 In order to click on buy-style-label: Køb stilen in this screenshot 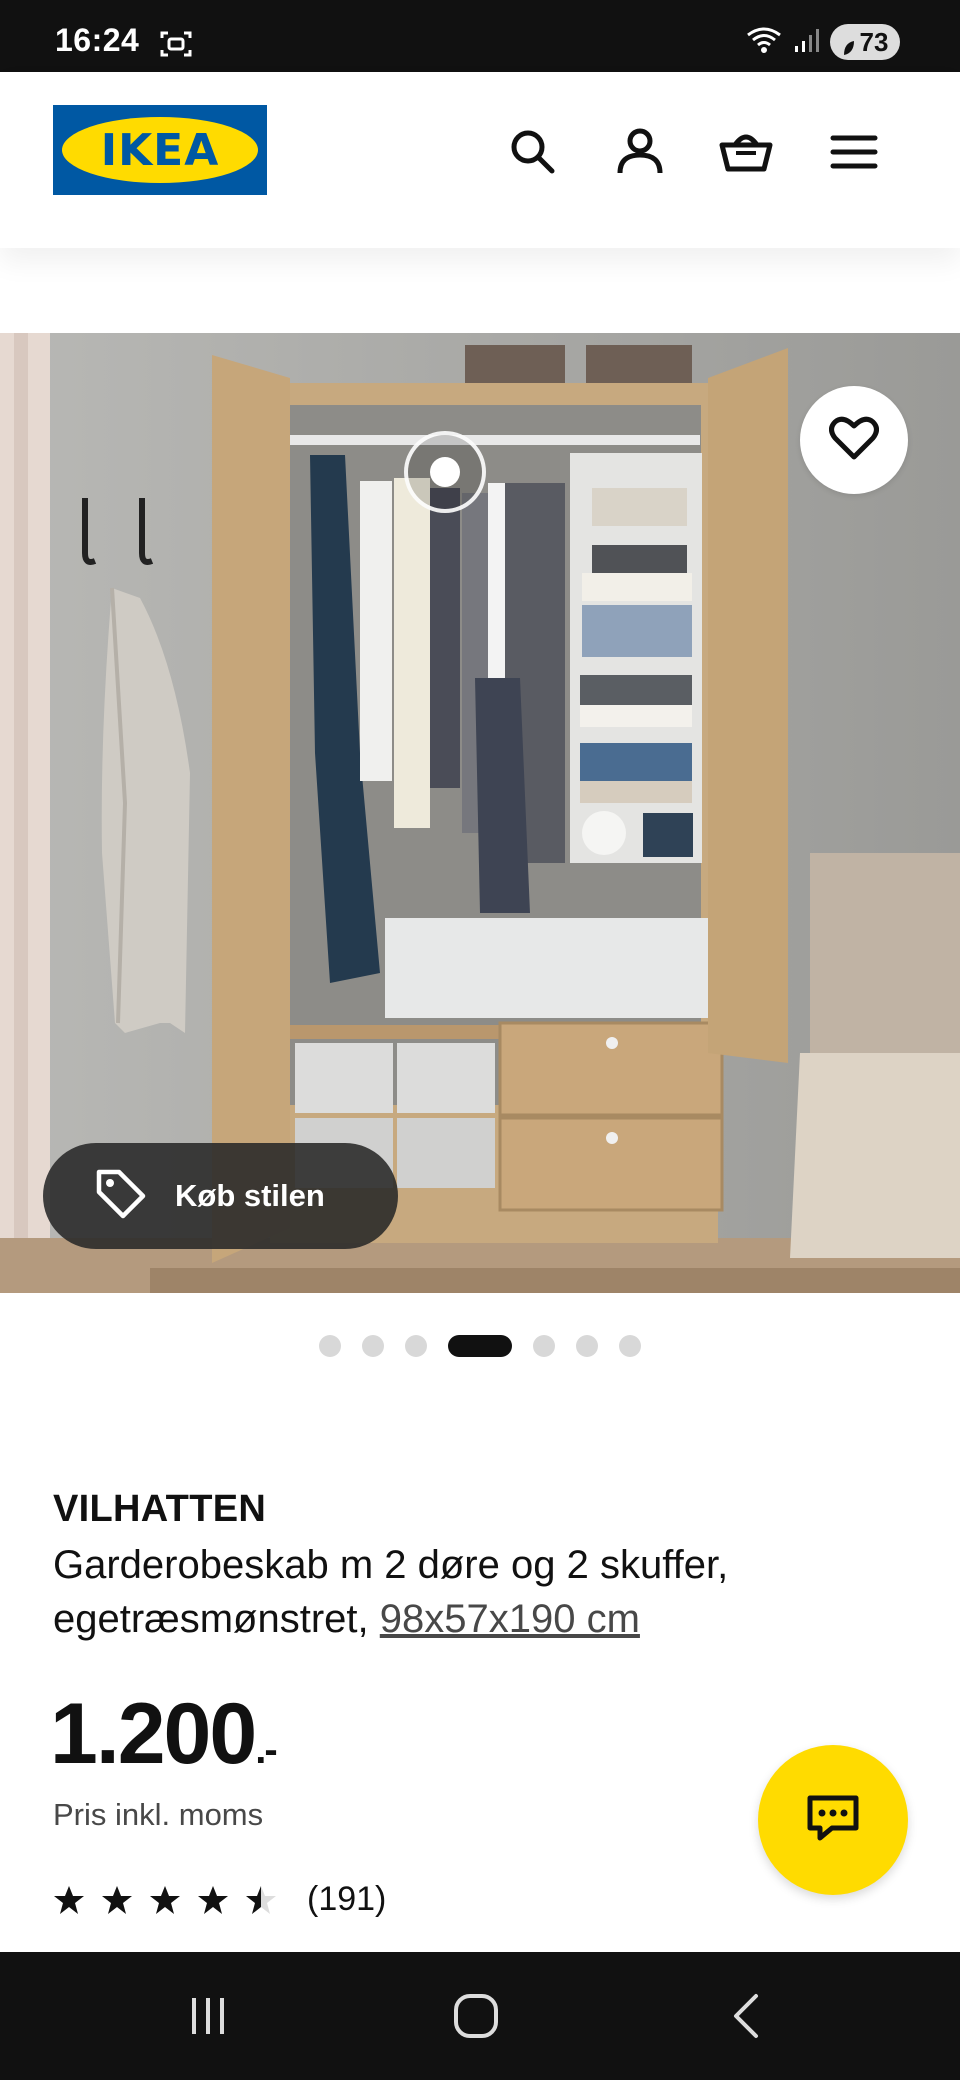, I will do `click(250, 1195)`.